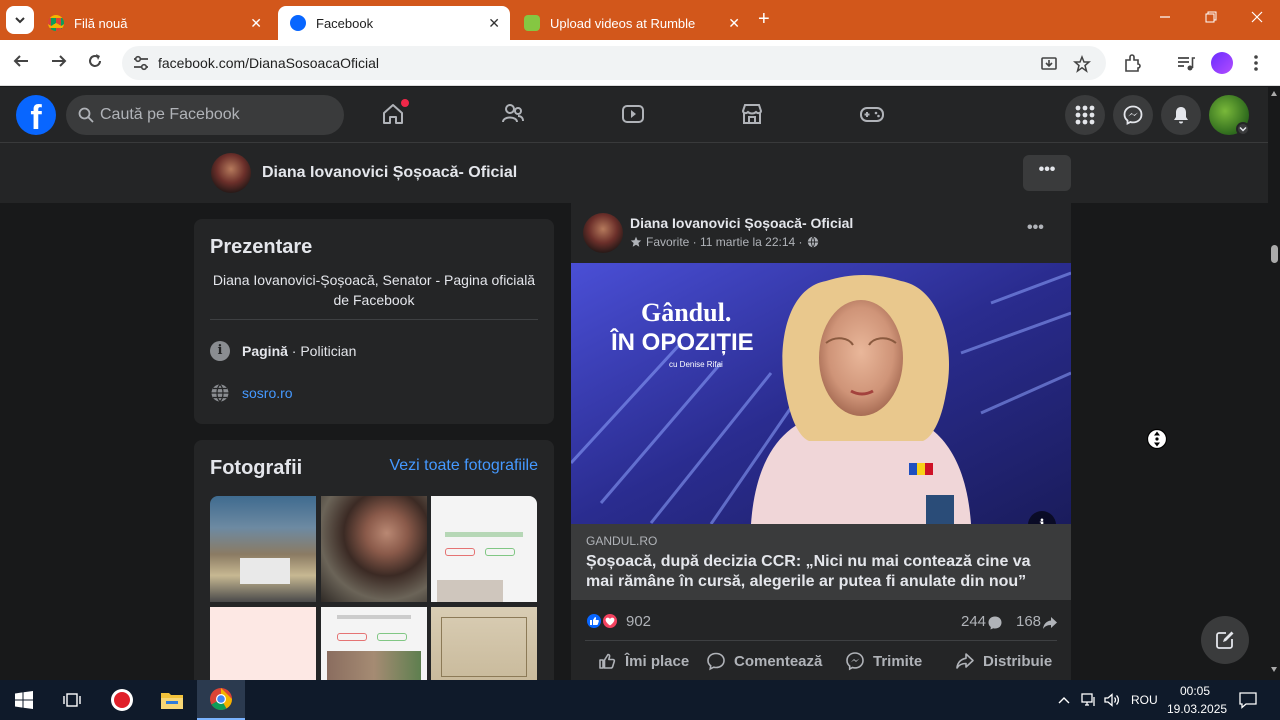 This screenshot has height=720, width=1280. Describe the element at coordinates (1274, 254) in the screenshot. I see `scrollbar-thumb` at that location.